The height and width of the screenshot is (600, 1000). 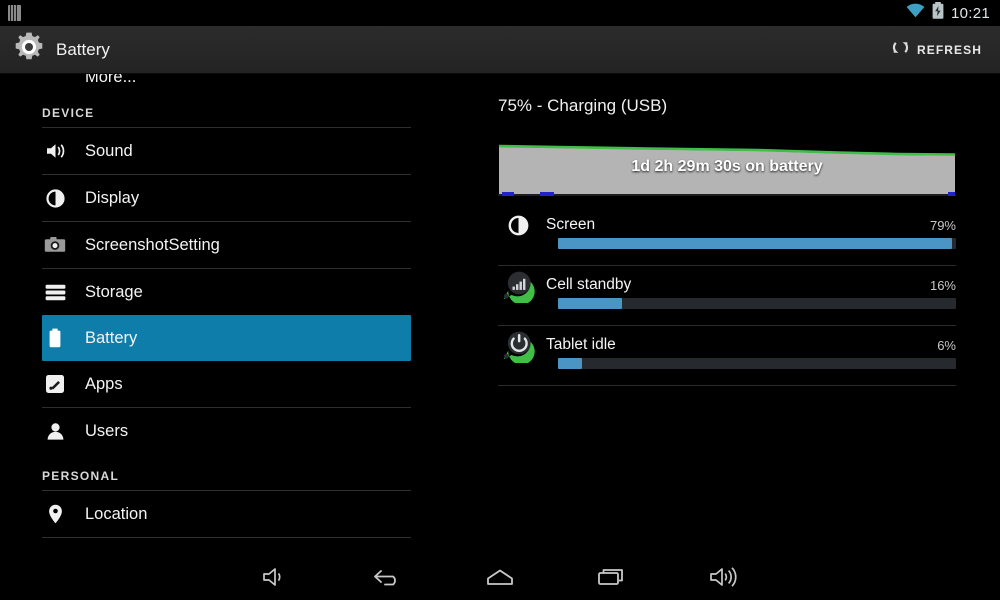 I want to click on sidebar-item-display: Display, so click(x=226, y=198).